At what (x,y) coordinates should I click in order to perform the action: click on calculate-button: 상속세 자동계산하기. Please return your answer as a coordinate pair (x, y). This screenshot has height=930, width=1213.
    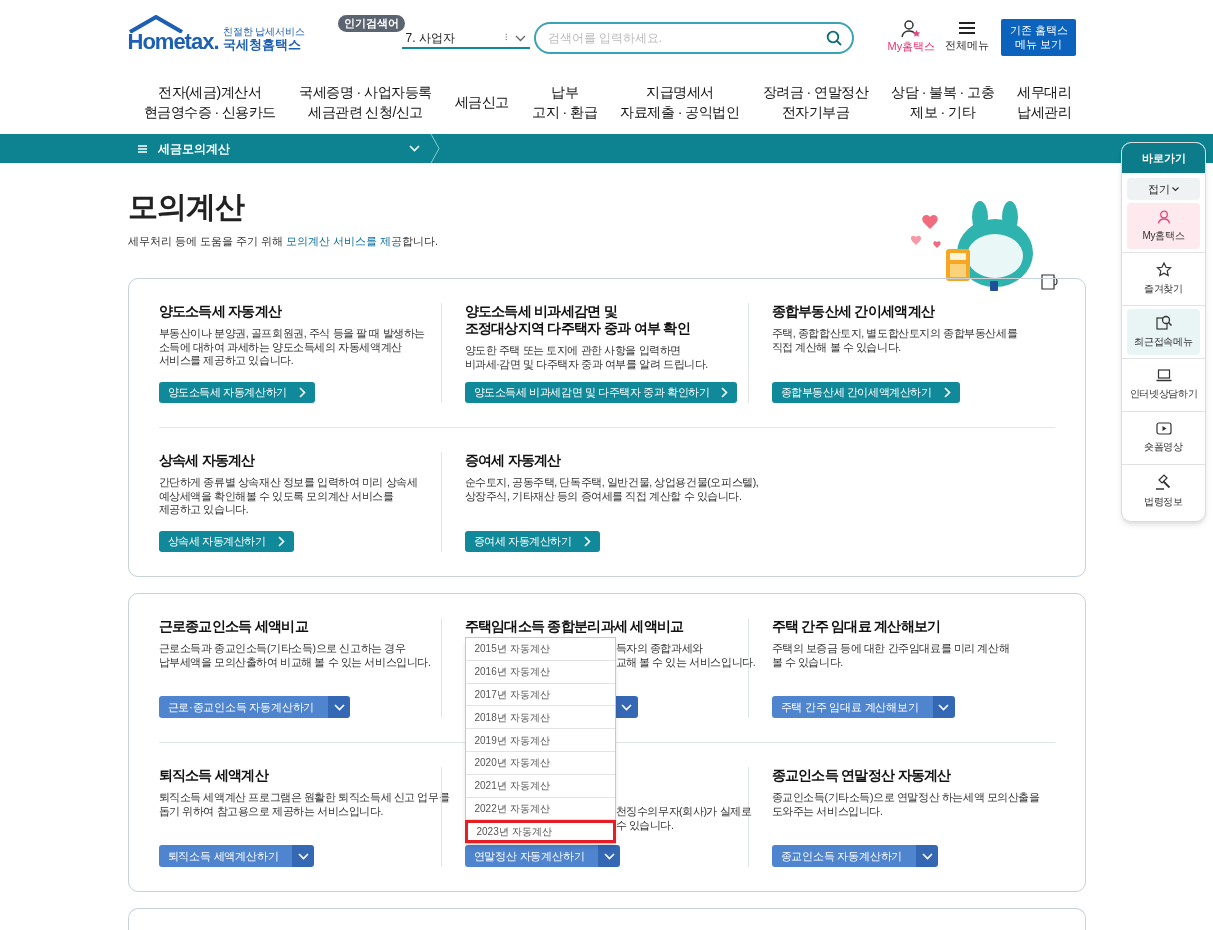
    Looking at the image, I should click on (226, 541).